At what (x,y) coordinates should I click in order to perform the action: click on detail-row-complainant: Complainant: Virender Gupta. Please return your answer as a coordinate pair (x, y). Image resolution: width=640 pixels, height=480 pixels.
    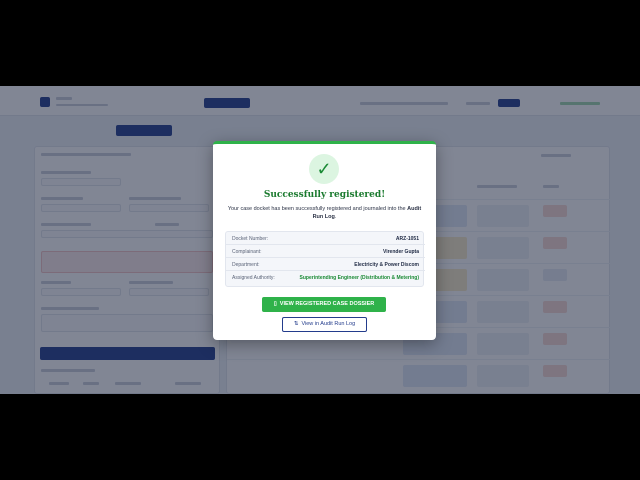
    Looking at the image, I should click on (325, 251).